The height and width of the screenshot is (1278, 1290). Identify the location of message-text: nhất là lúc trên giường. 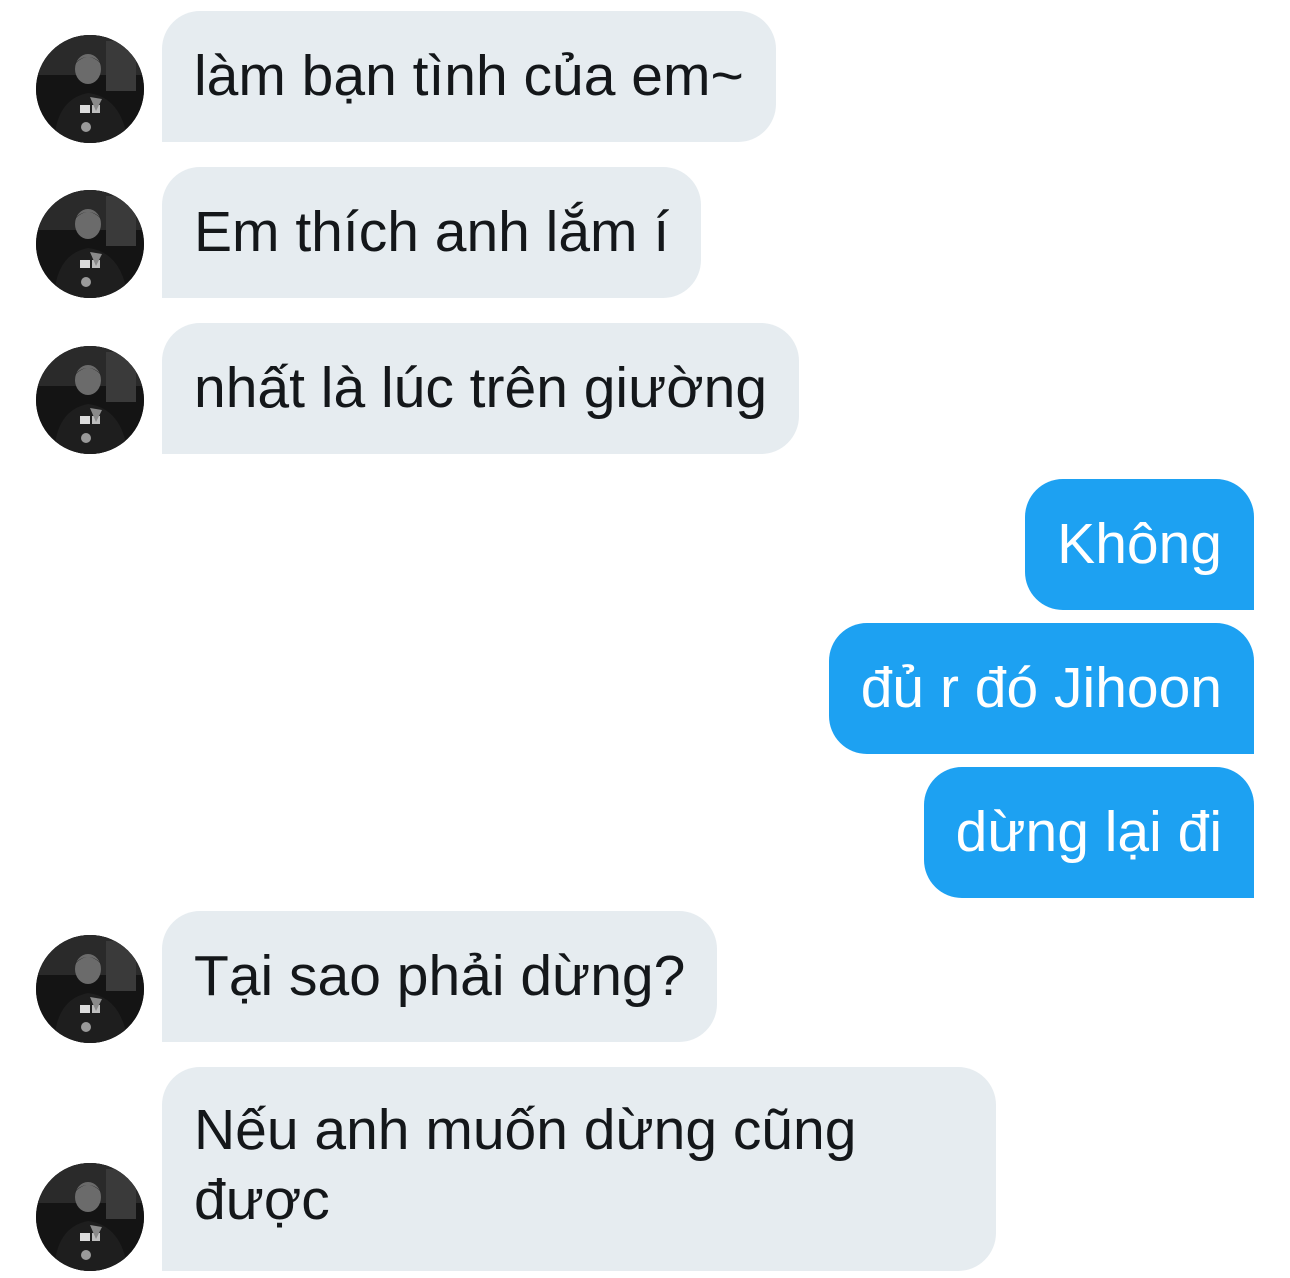
(481, 388).